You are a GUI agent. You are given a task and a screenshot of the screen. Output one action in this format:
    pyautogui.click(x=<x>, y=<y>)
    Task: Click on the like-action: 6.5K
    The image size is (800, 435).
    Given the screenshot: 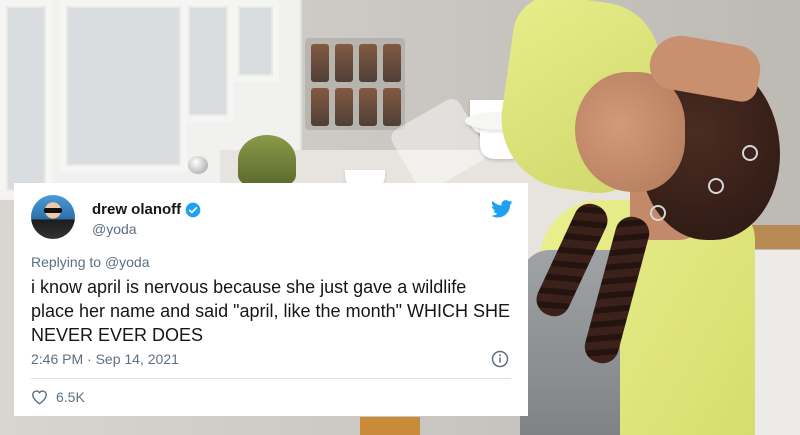 What is the action you would take?
    pyautogui.click(x=58, y=397)
    